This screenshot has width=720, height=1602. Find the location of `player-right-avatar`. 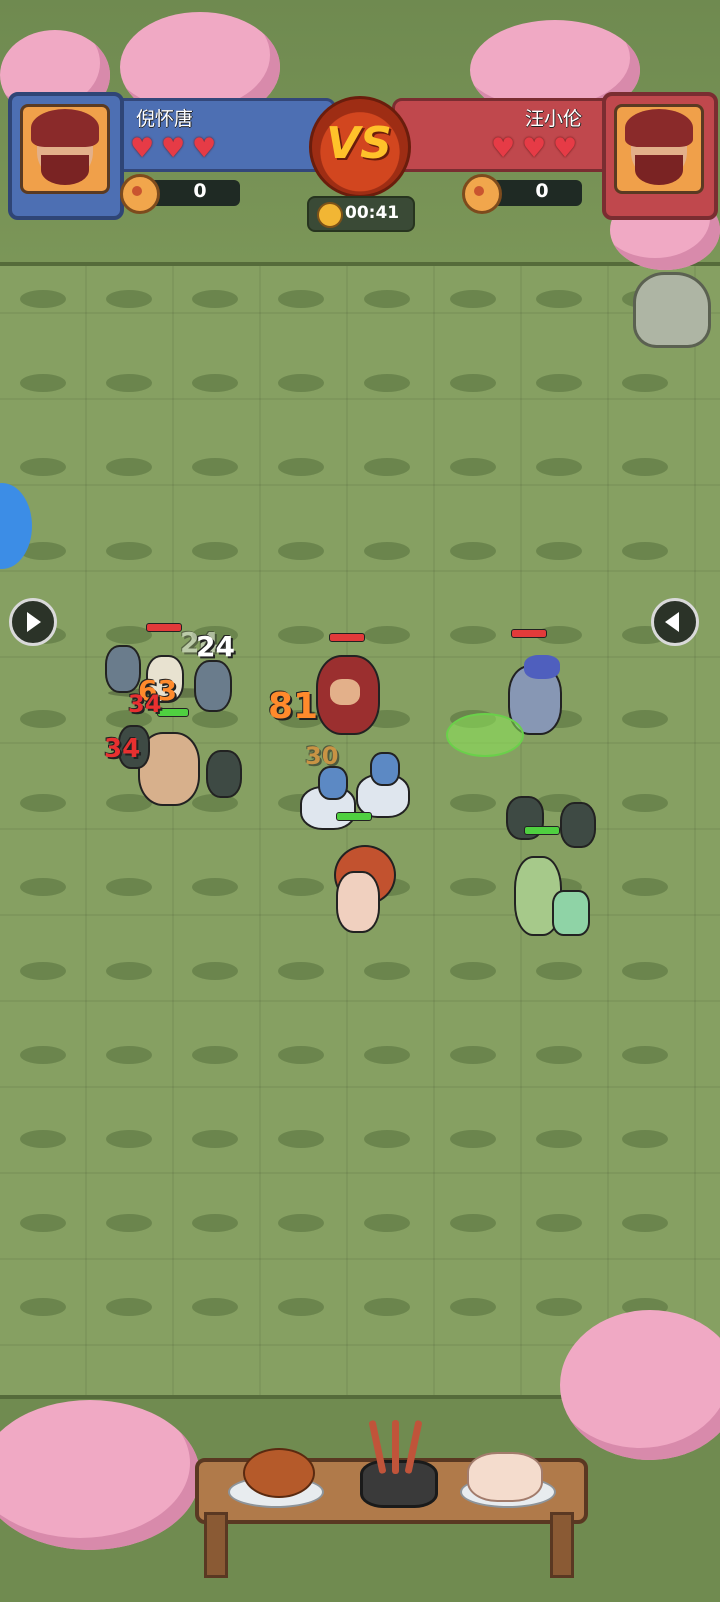

player-right-avatar is located at coordinates (660, 156).